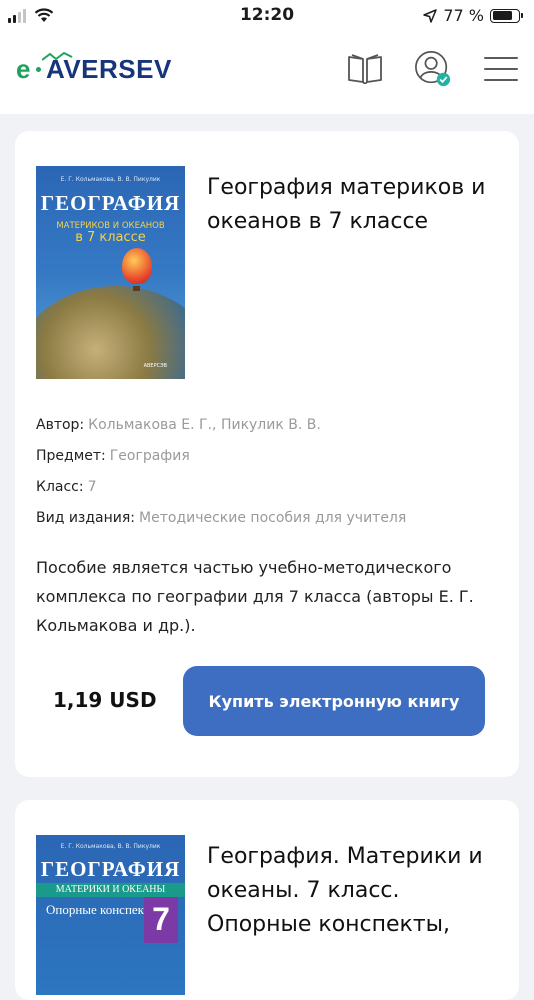 The image size is (534, 1000). I want to click on logo-prefix: e, so click(23, 69).